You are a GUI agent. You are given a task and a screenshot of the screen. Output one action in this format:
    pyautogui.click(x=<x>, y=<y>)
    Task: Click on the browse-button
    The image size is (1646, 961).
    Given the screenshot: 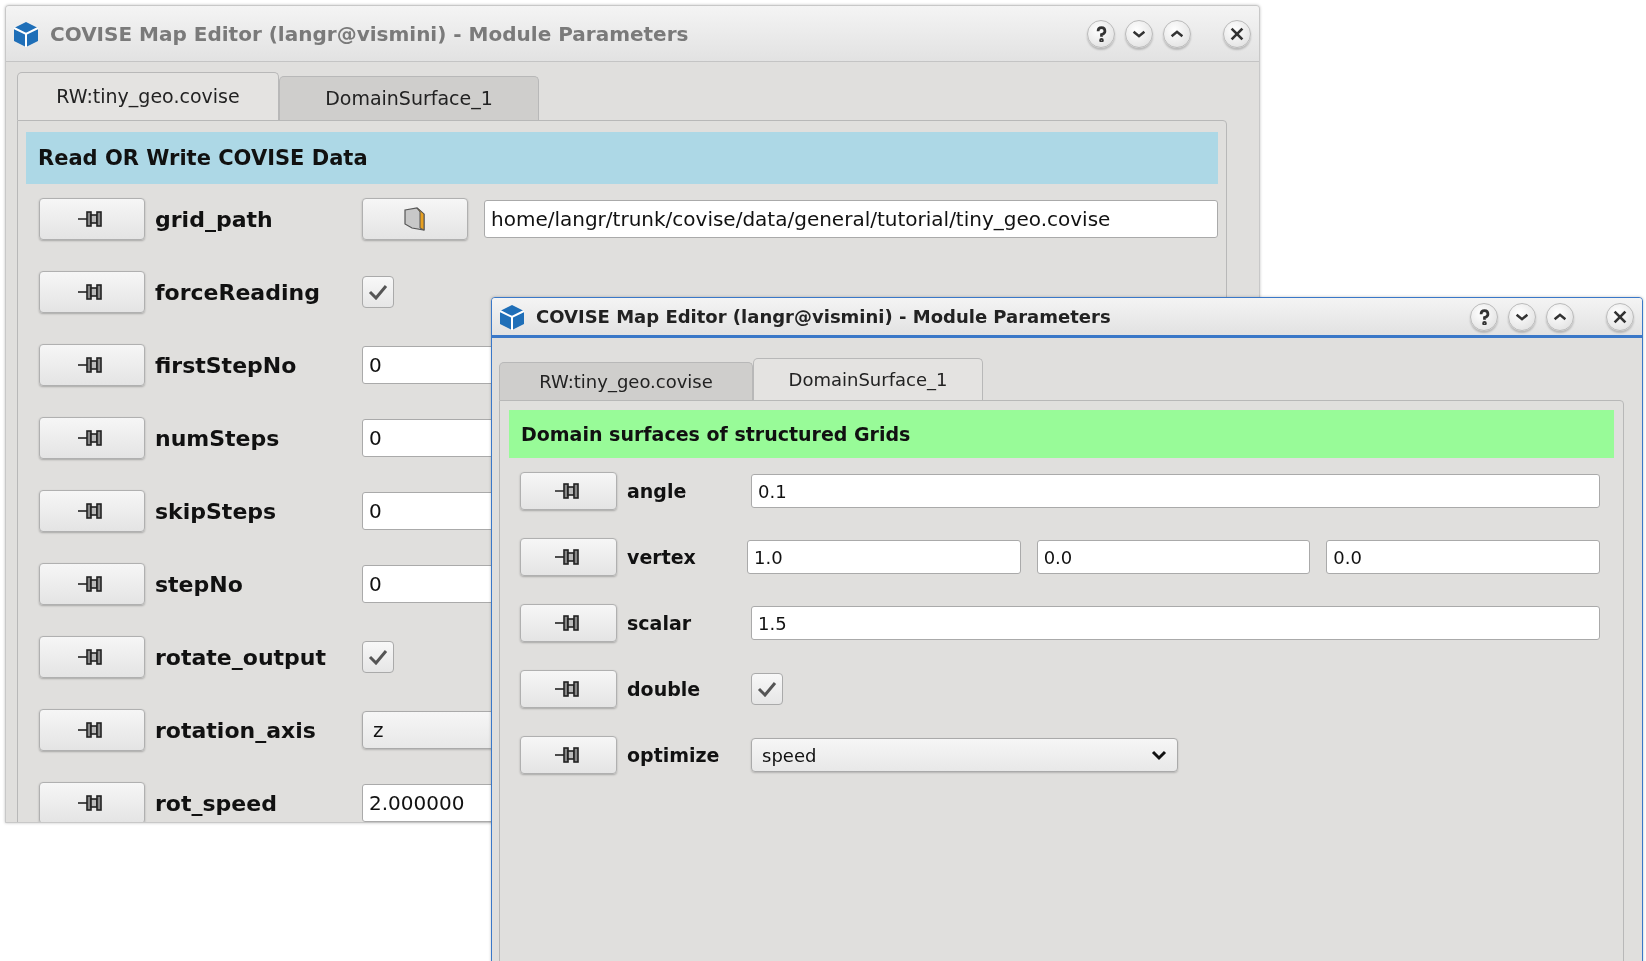 What is the action you would take?
    pyautogui.click(x=415, y=219)
    